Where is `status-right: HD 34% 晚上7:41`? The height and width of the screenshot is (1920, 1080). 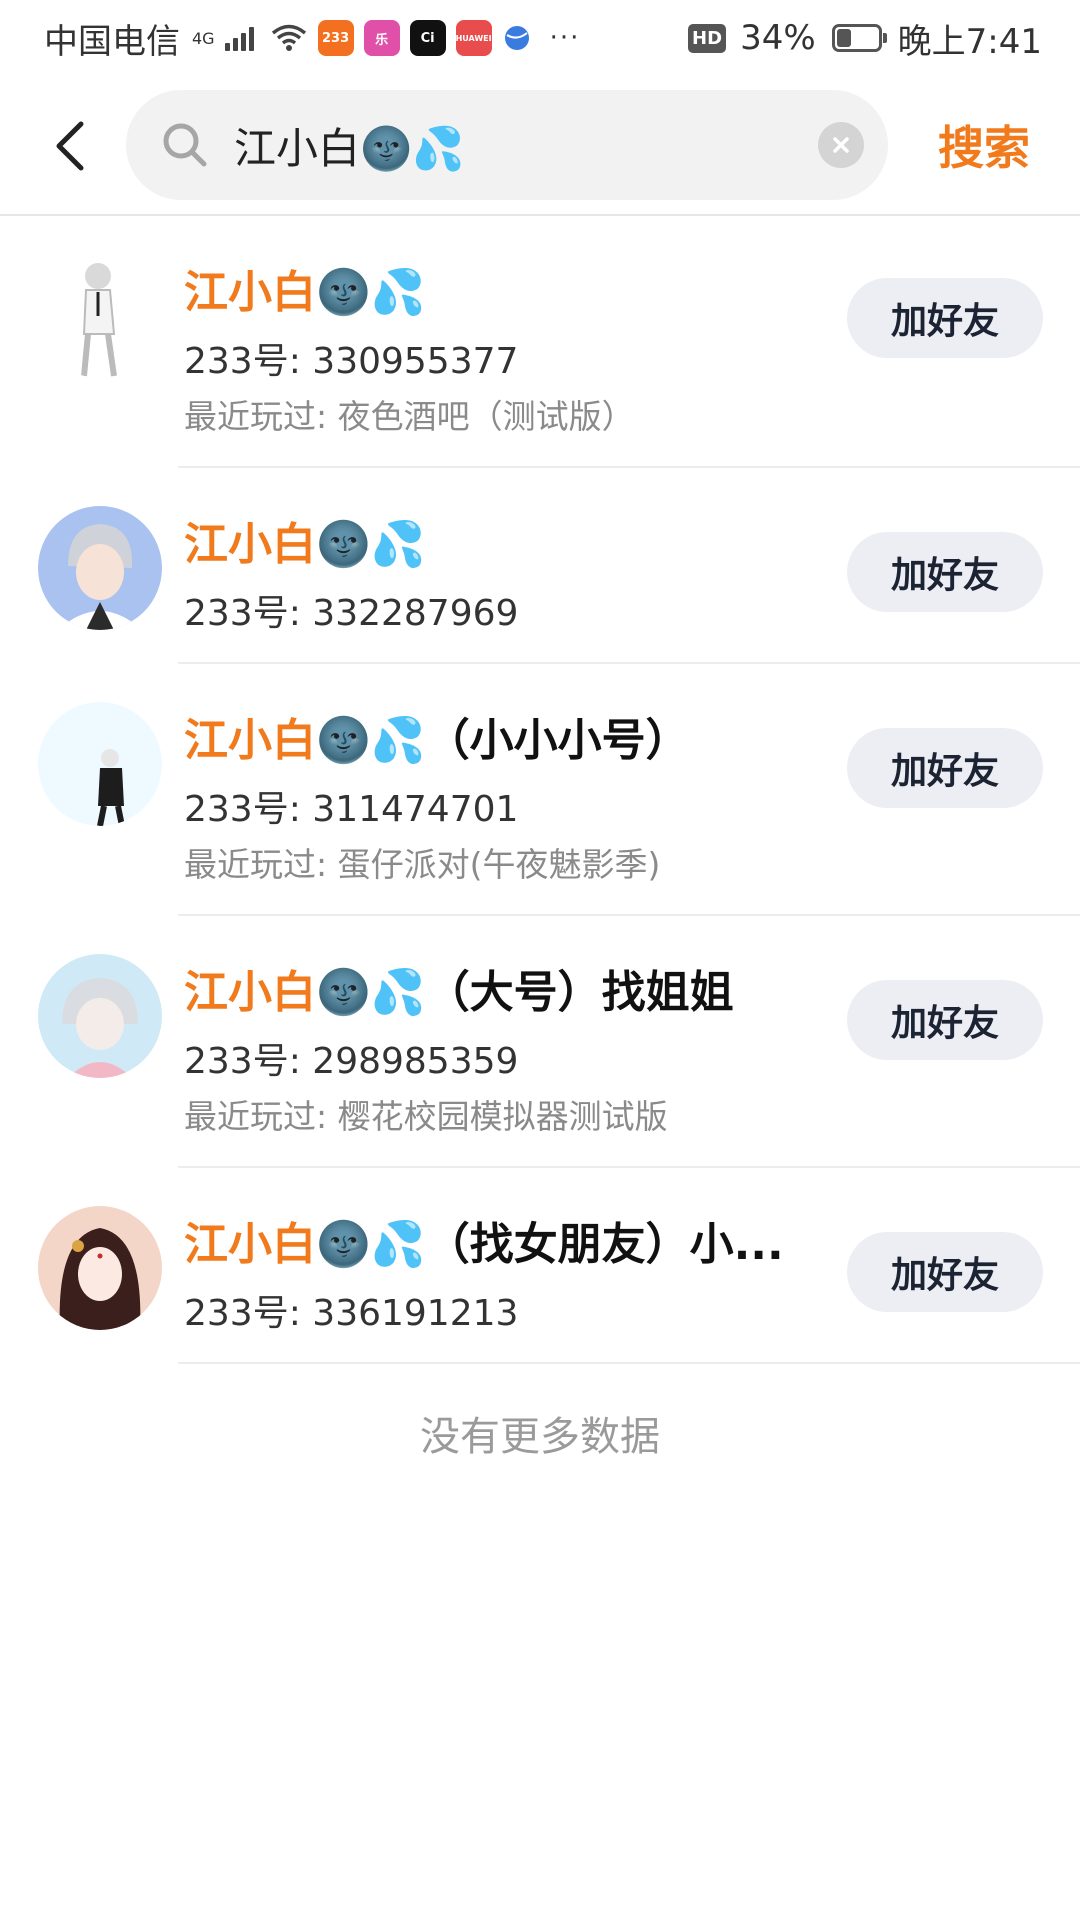 status-right: HD 34% 晚上7:41 is located at coordinates (865, 38).